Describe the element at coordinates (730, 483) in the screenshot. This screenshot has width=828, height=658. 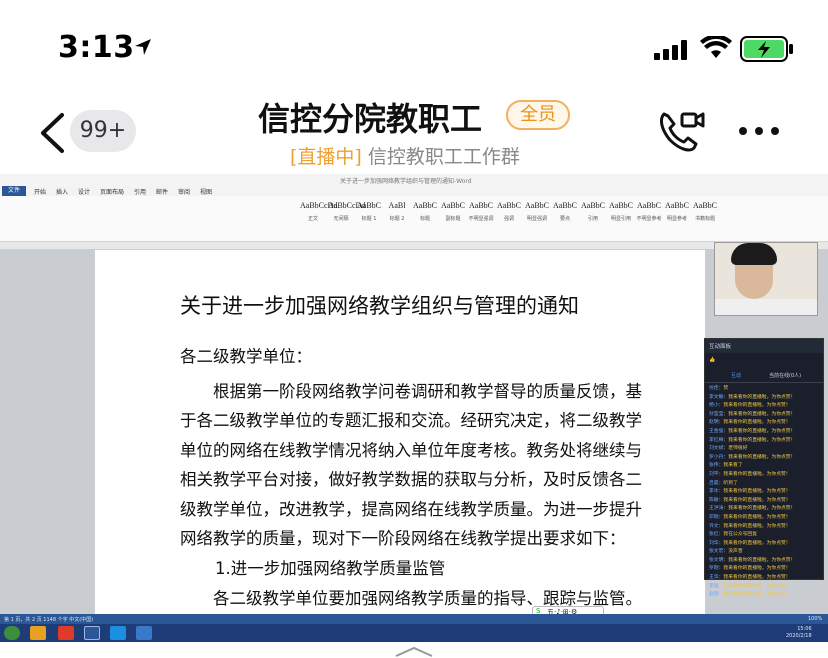
I see `chat-message-text: 听到了` at that location.